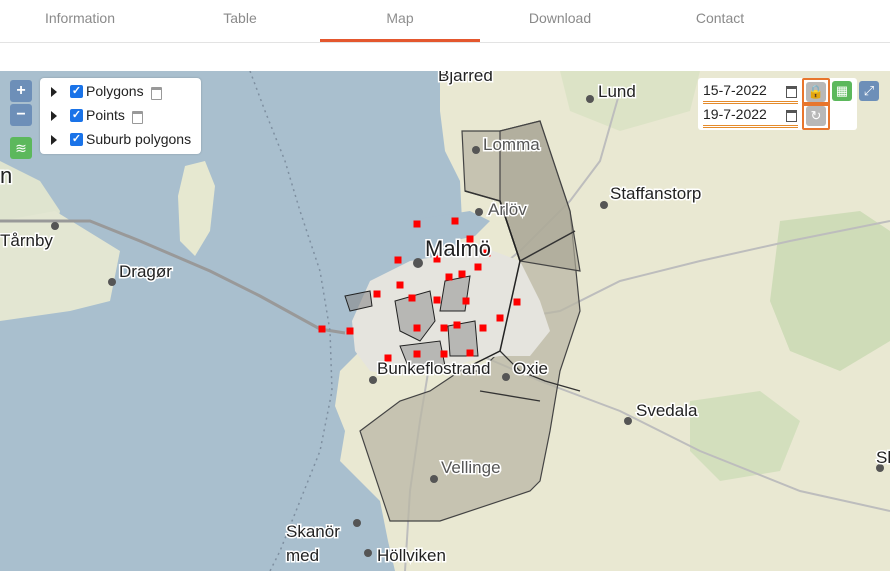 The image size is (890, 571). What do you see at coordinates (112, 282) in the screenshot?
I see `city-dot-dragor` at bounding box center [112, 282].